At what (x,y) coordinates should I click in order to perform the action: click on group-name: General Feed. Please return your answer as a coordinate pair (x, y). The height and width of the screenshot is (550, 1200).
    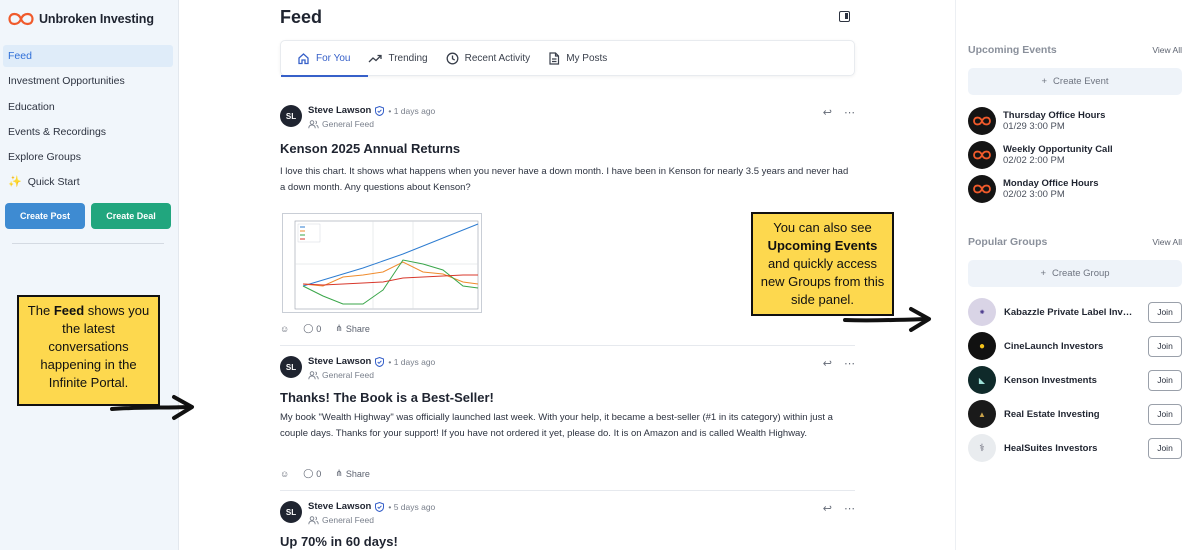
    Looking at the image, I should click on (348, 124).